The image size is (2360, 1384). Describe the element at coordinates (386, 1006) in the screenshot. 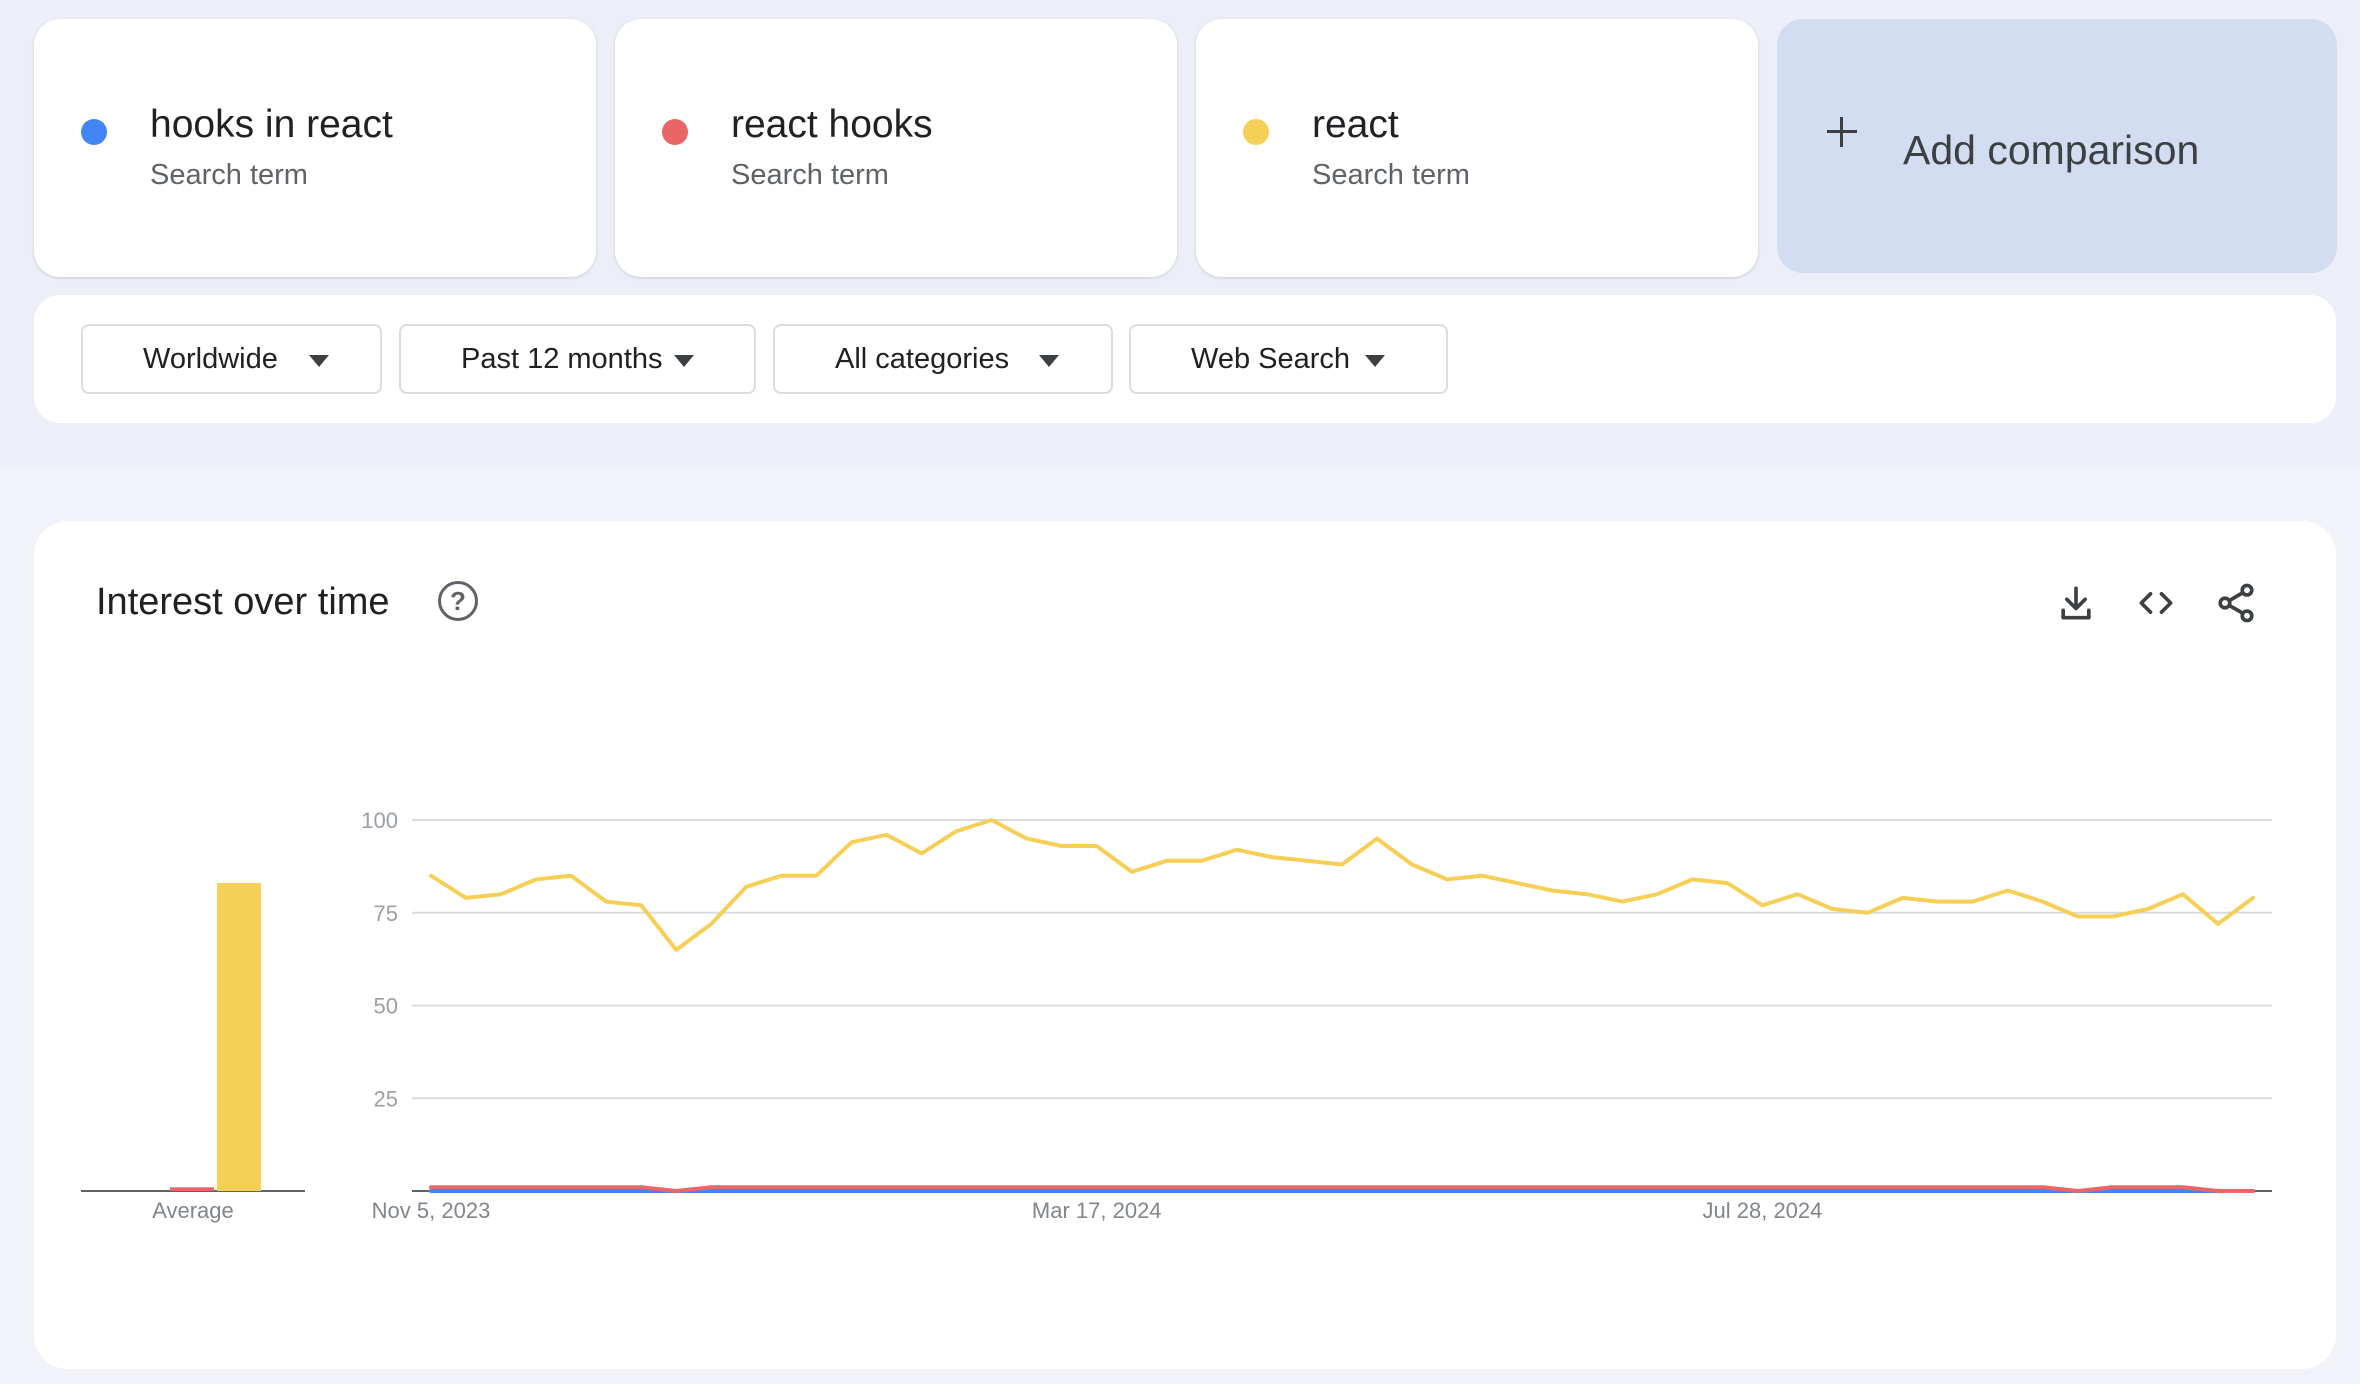

I see `y-tick-label: 50` at that location.